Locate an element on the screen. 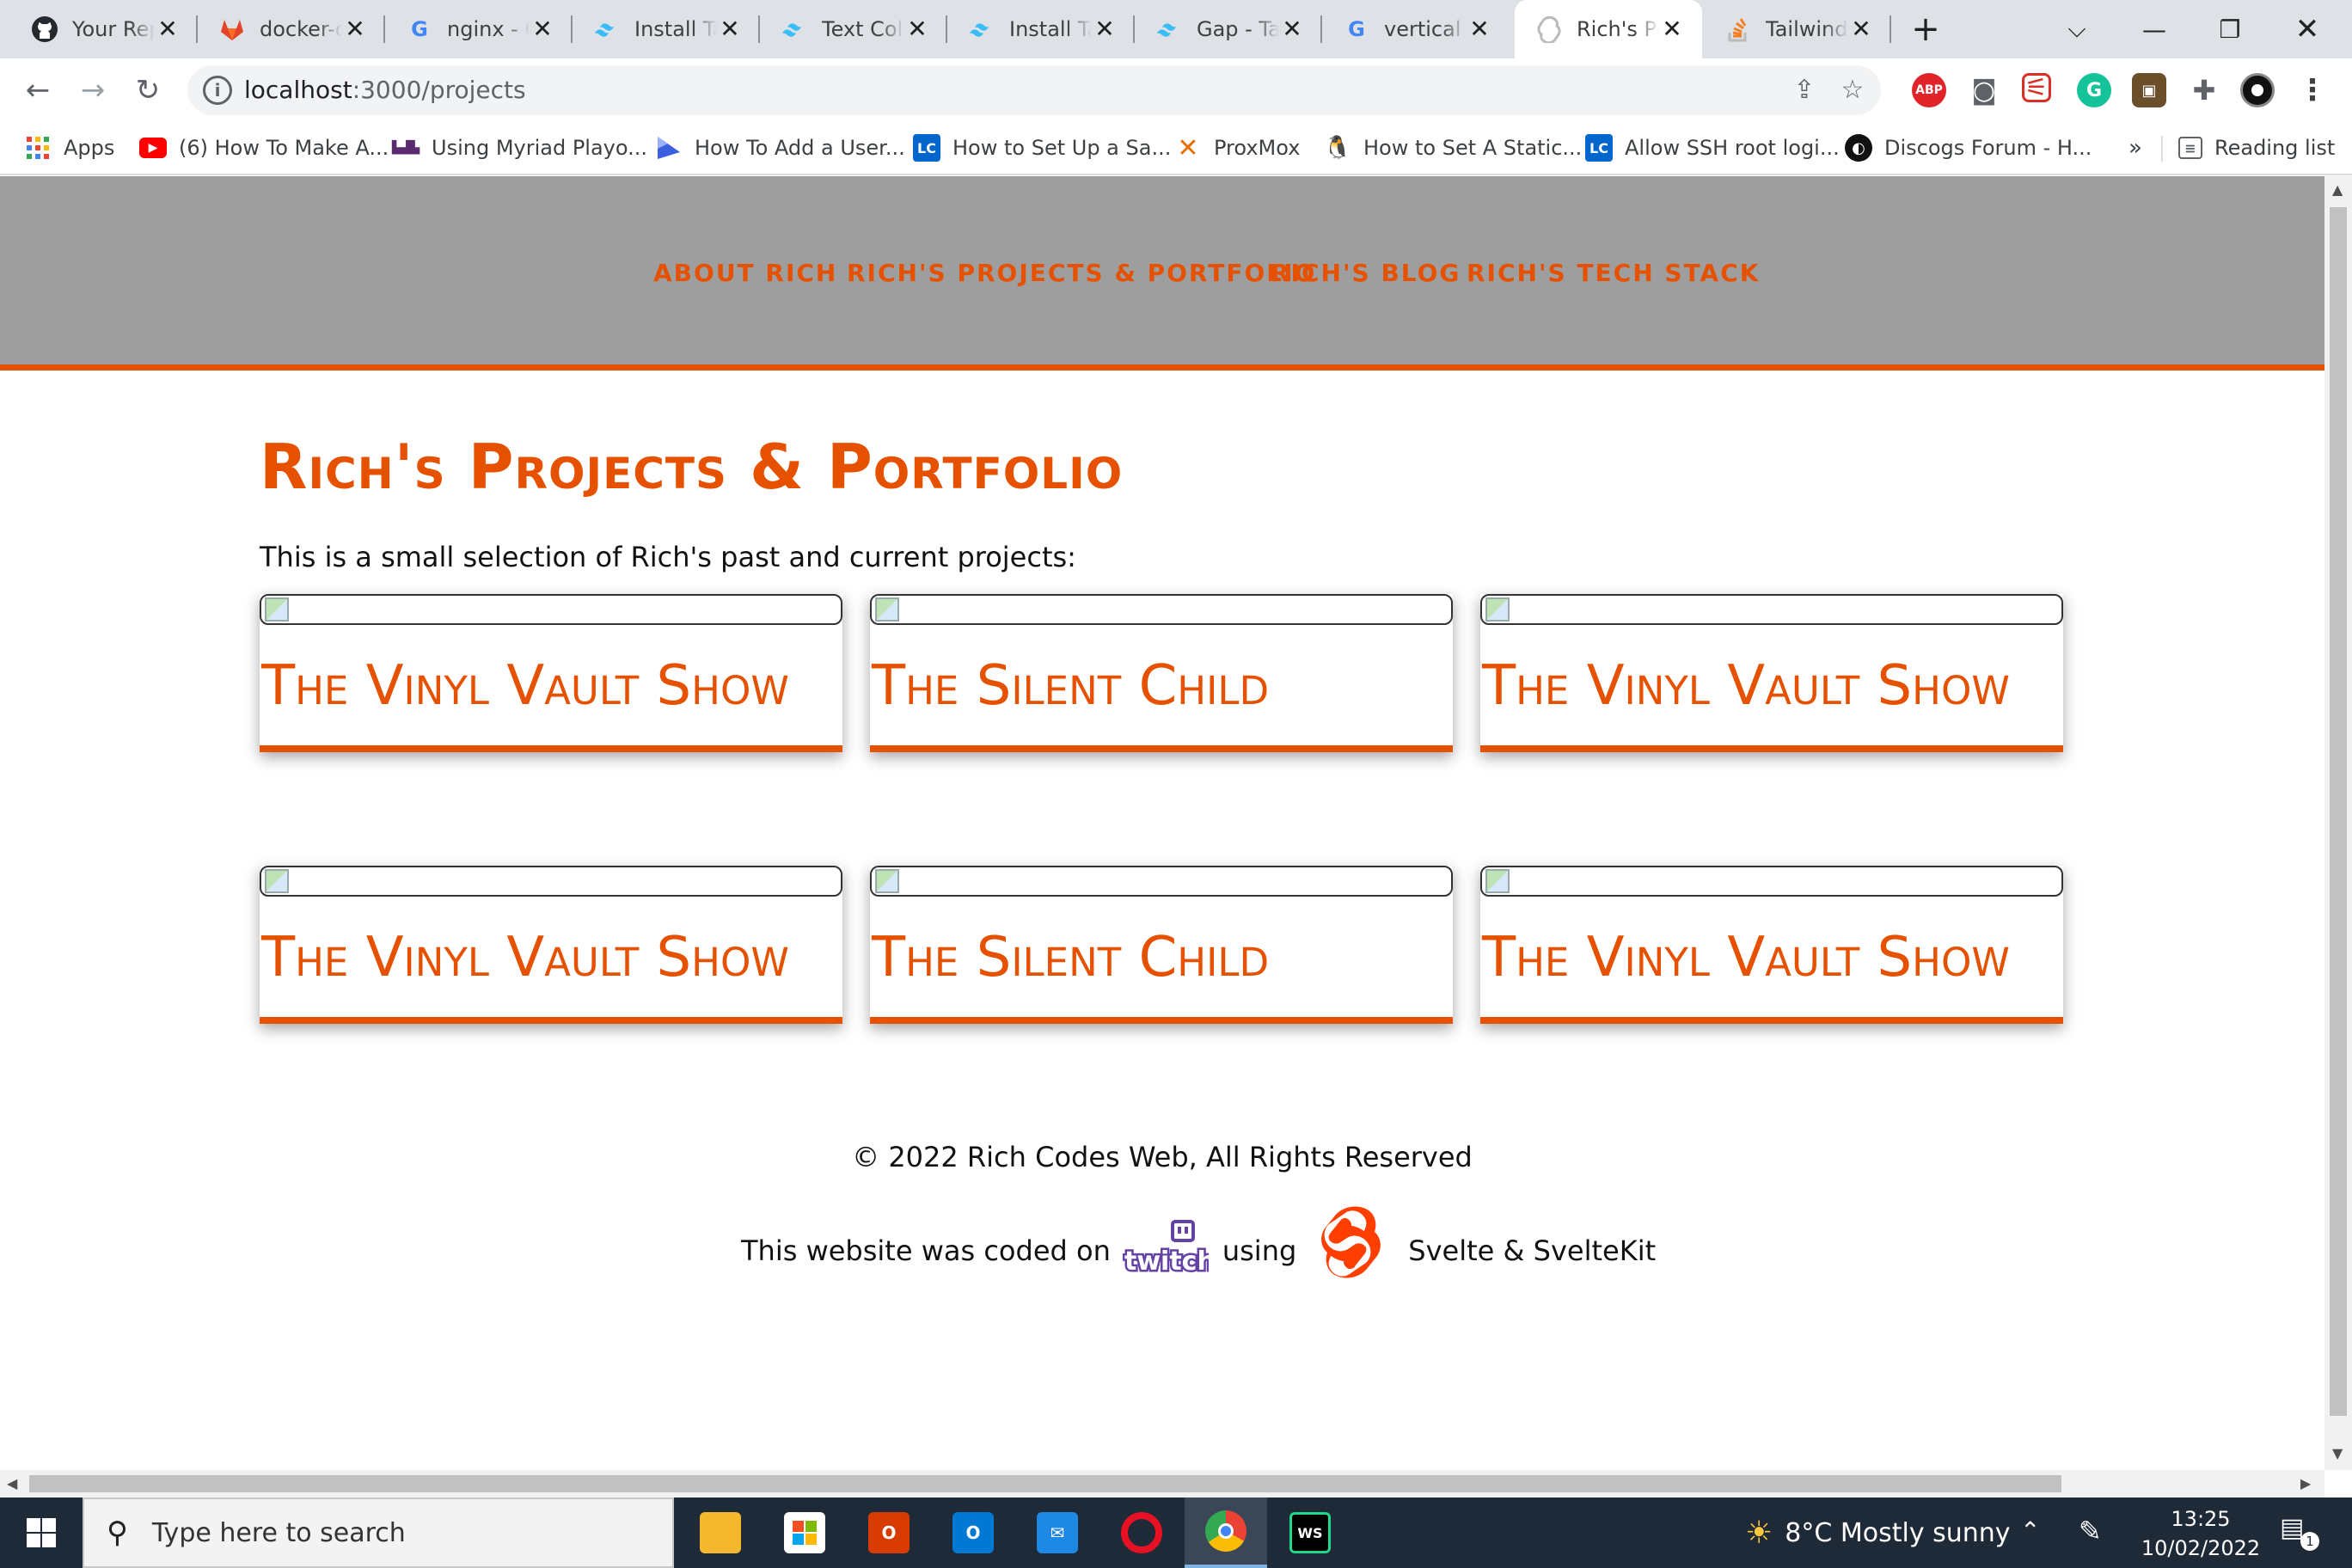 The height and width of the screenshot is (1568, 2352). taskbar-mail: ✉ is located at coordinates (1057, 1533).